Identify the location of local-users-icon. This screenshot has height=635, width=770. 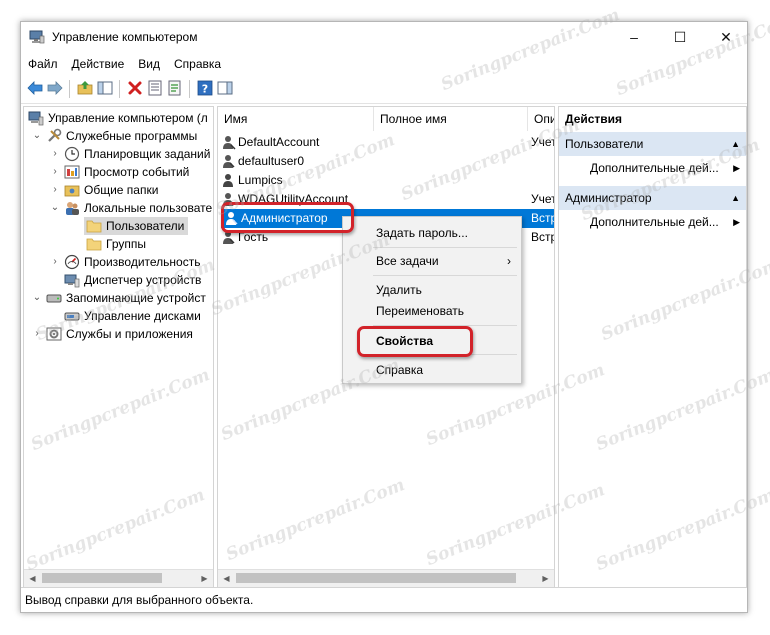
(72, 208).